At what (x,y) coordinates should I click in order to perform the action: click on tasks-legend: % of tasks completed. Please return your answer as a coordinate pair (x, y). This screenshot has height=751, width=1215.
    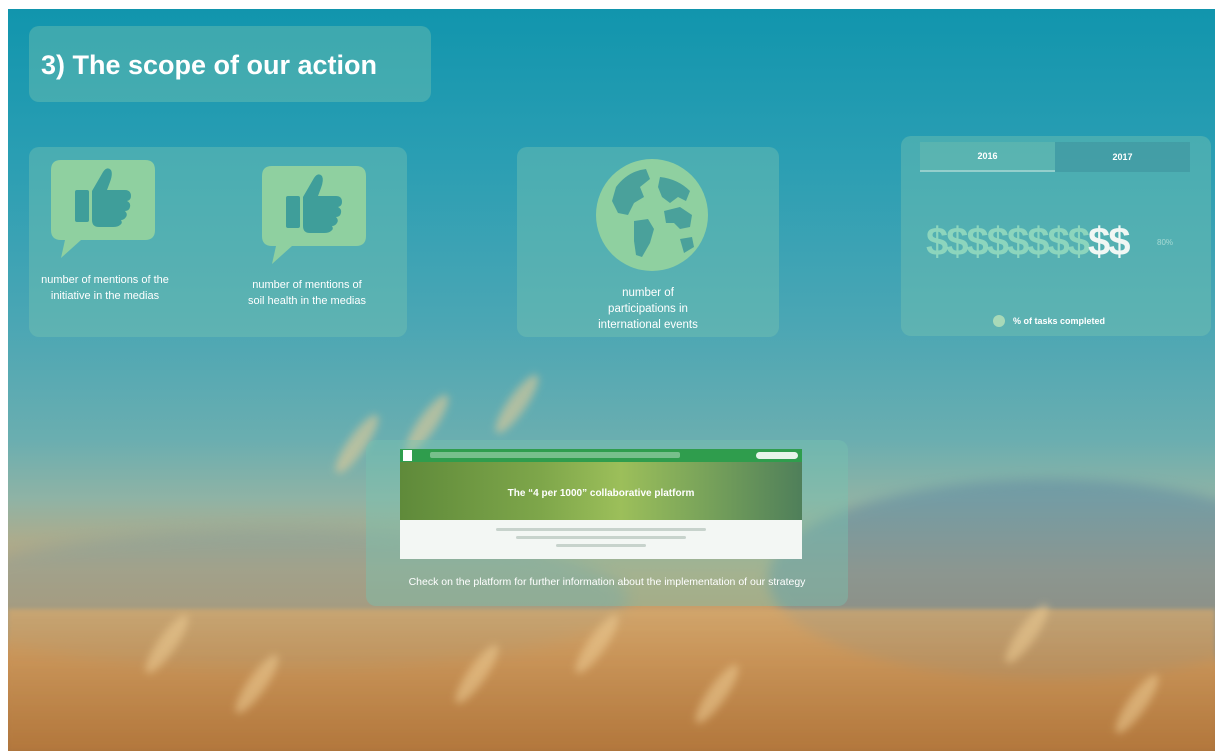
    Looking at the image, I should click on (1049, 321).